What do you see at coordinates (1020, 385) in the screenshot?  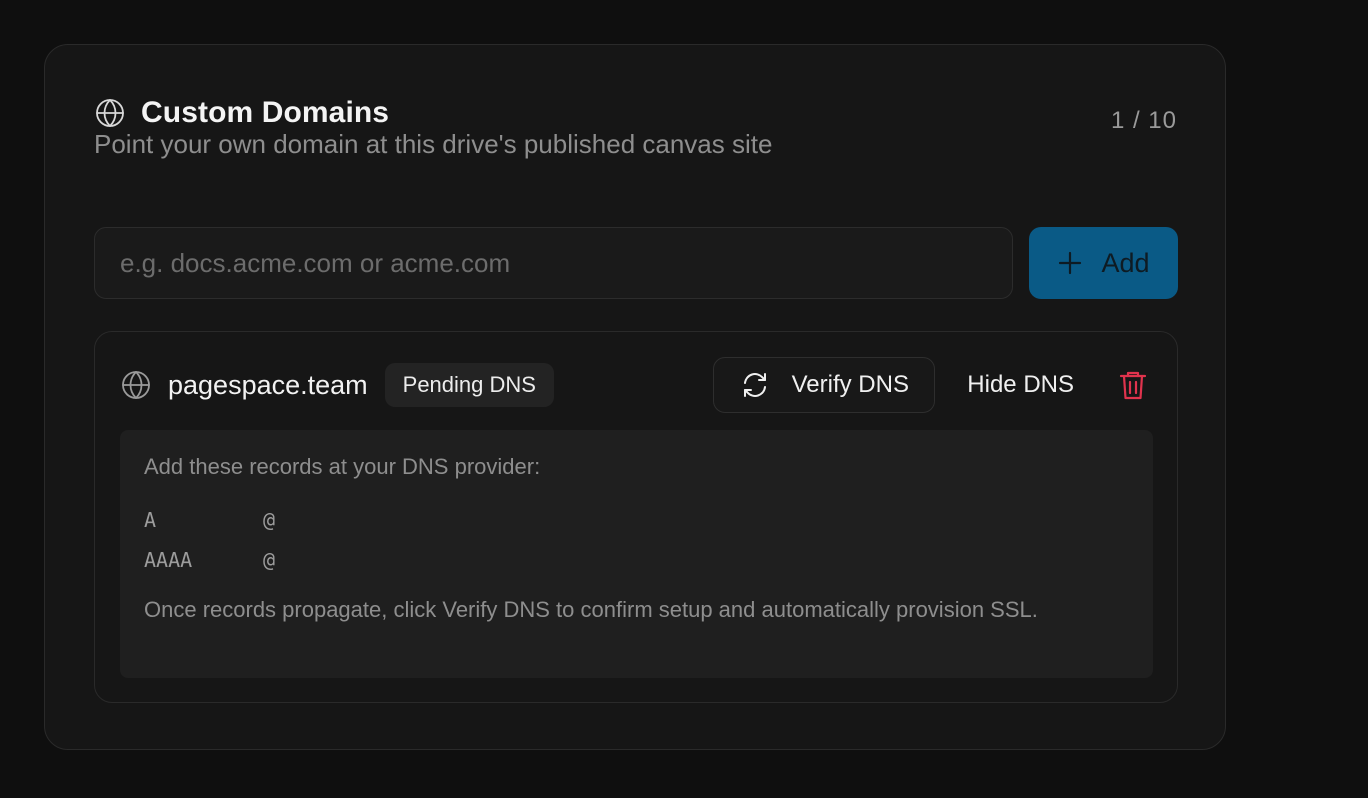 I see `hide-dns-button: Hide DNS` at bounding box center [1020, 385].